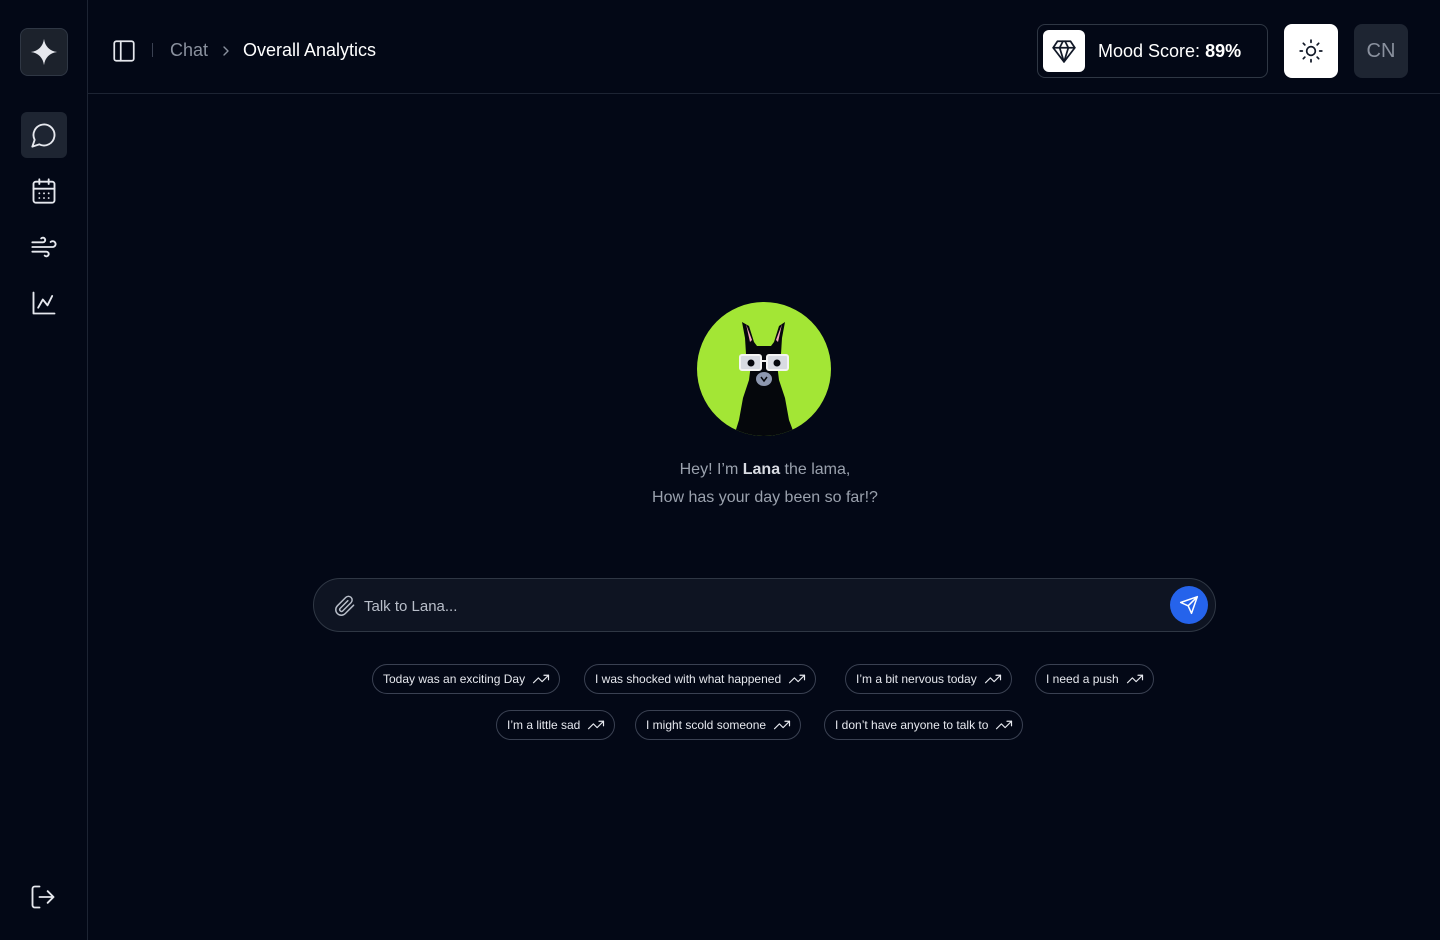 The height and width of the screenshot is (940, 1440). What do you see at coordinates (44, 470) in the screenshot?
I see `sidebar` at bounding box center [44, 470].